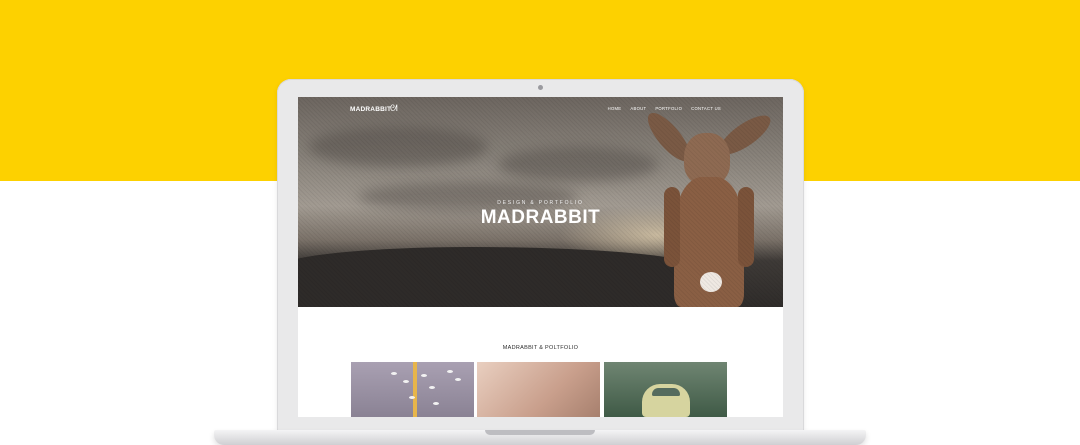 The image size is (1080, 445). What do you see at coordinates (638, 108) in the screenshot?
I see `nav-about: ABOUT` at bounding box center [638, 108].